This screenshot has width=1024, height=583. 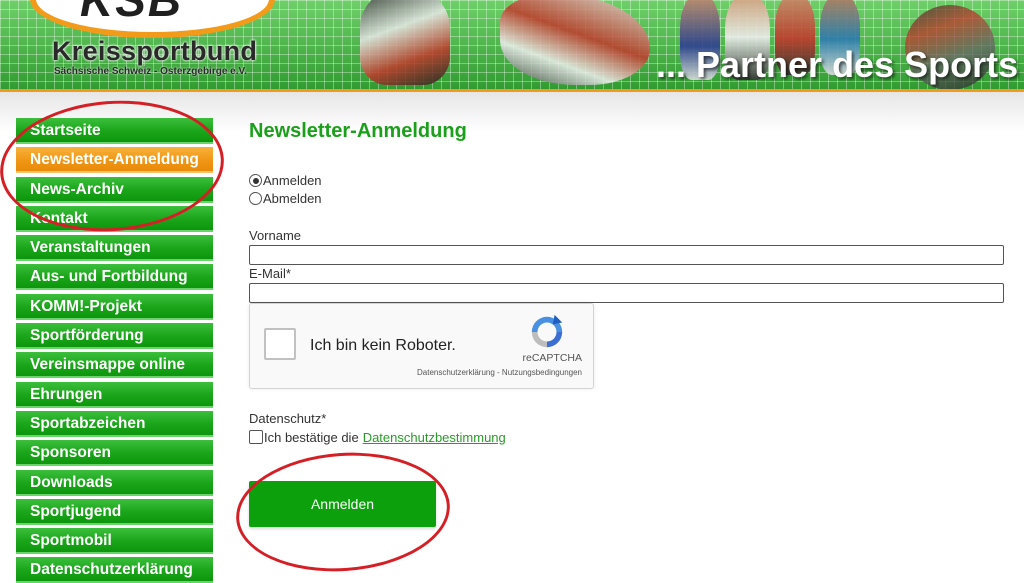 I want to click on logo-subtitle: Sächsische Schweiz - Osterzgebirge e.V., so click(x=151, y=71).